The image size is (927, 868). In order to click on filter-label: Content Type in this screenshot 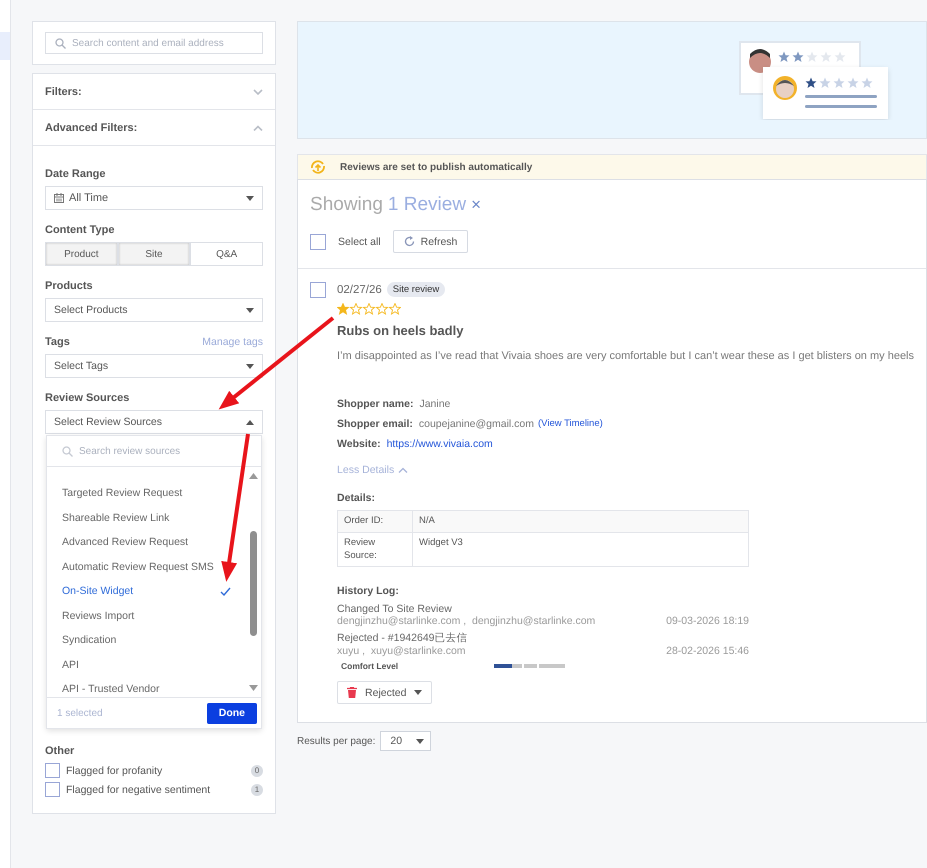, I will do `click(79, 230)`.